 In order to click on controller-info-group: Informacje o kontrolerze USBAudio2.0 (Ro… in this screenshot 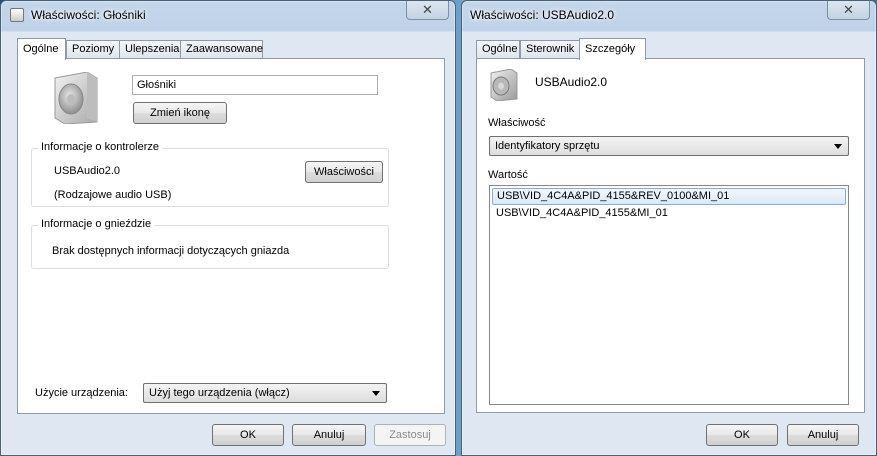, I will do `click(210, 174)`.